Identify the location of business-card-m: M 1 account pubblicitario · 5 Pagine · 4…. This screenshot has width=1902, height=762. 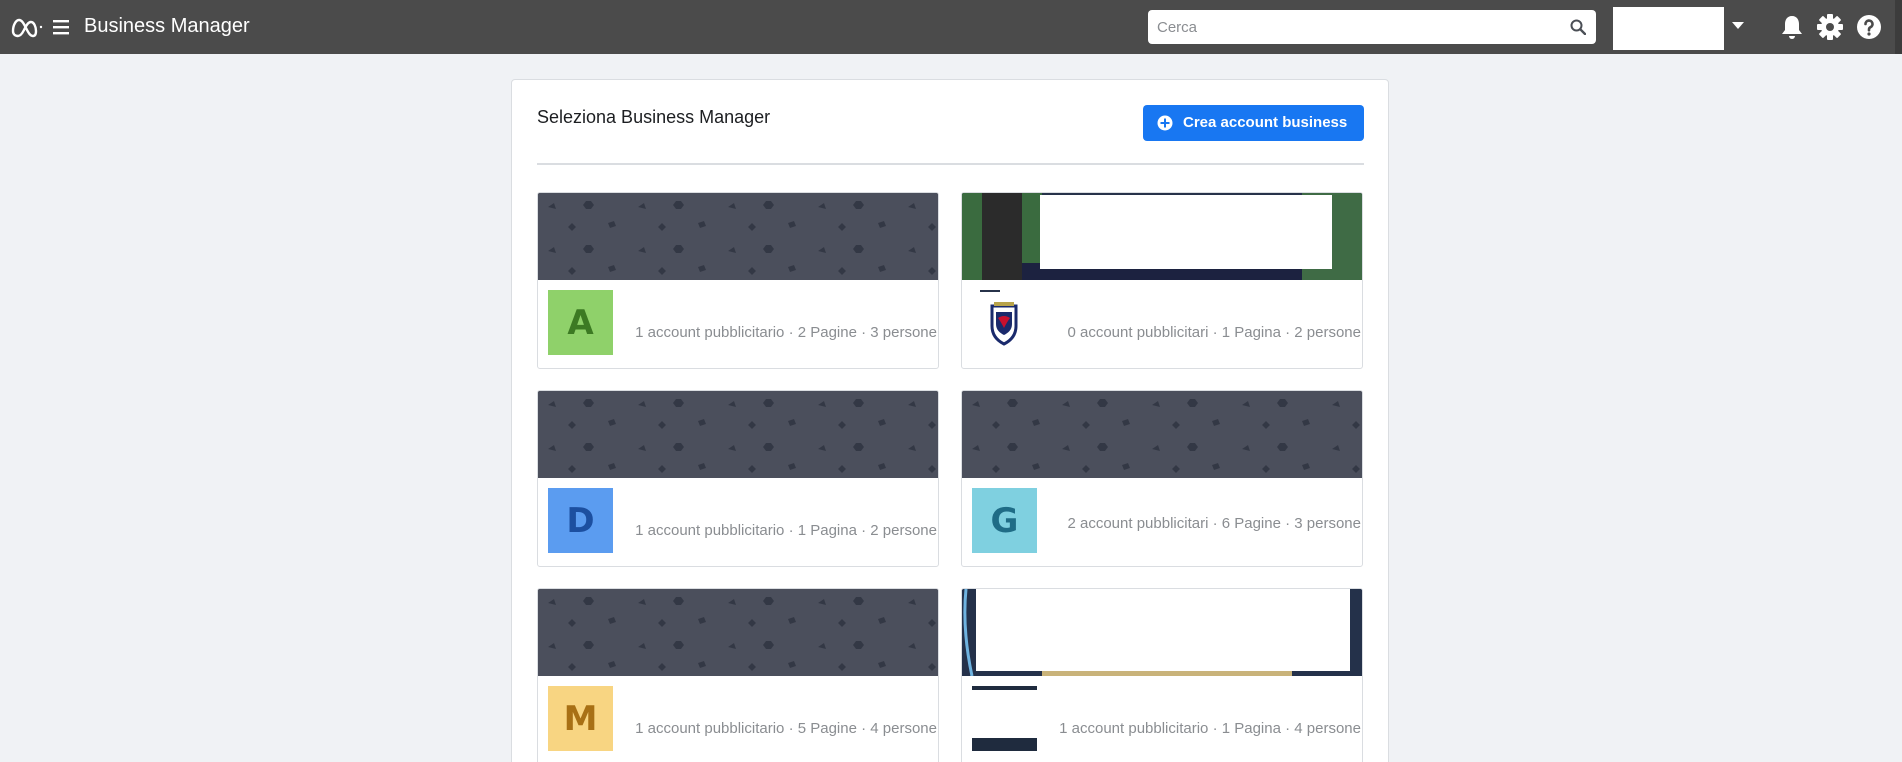
(738, 675).